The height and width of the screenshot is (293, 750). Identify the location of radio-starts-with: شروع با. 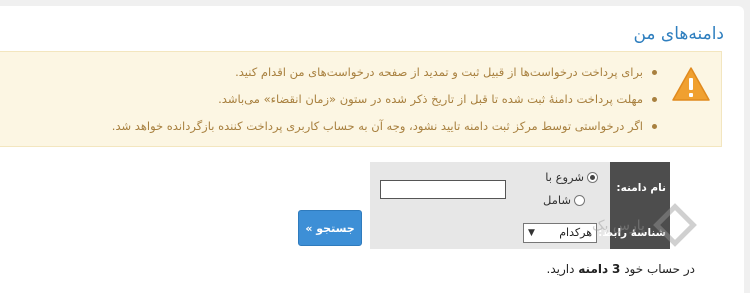
(571, 177).